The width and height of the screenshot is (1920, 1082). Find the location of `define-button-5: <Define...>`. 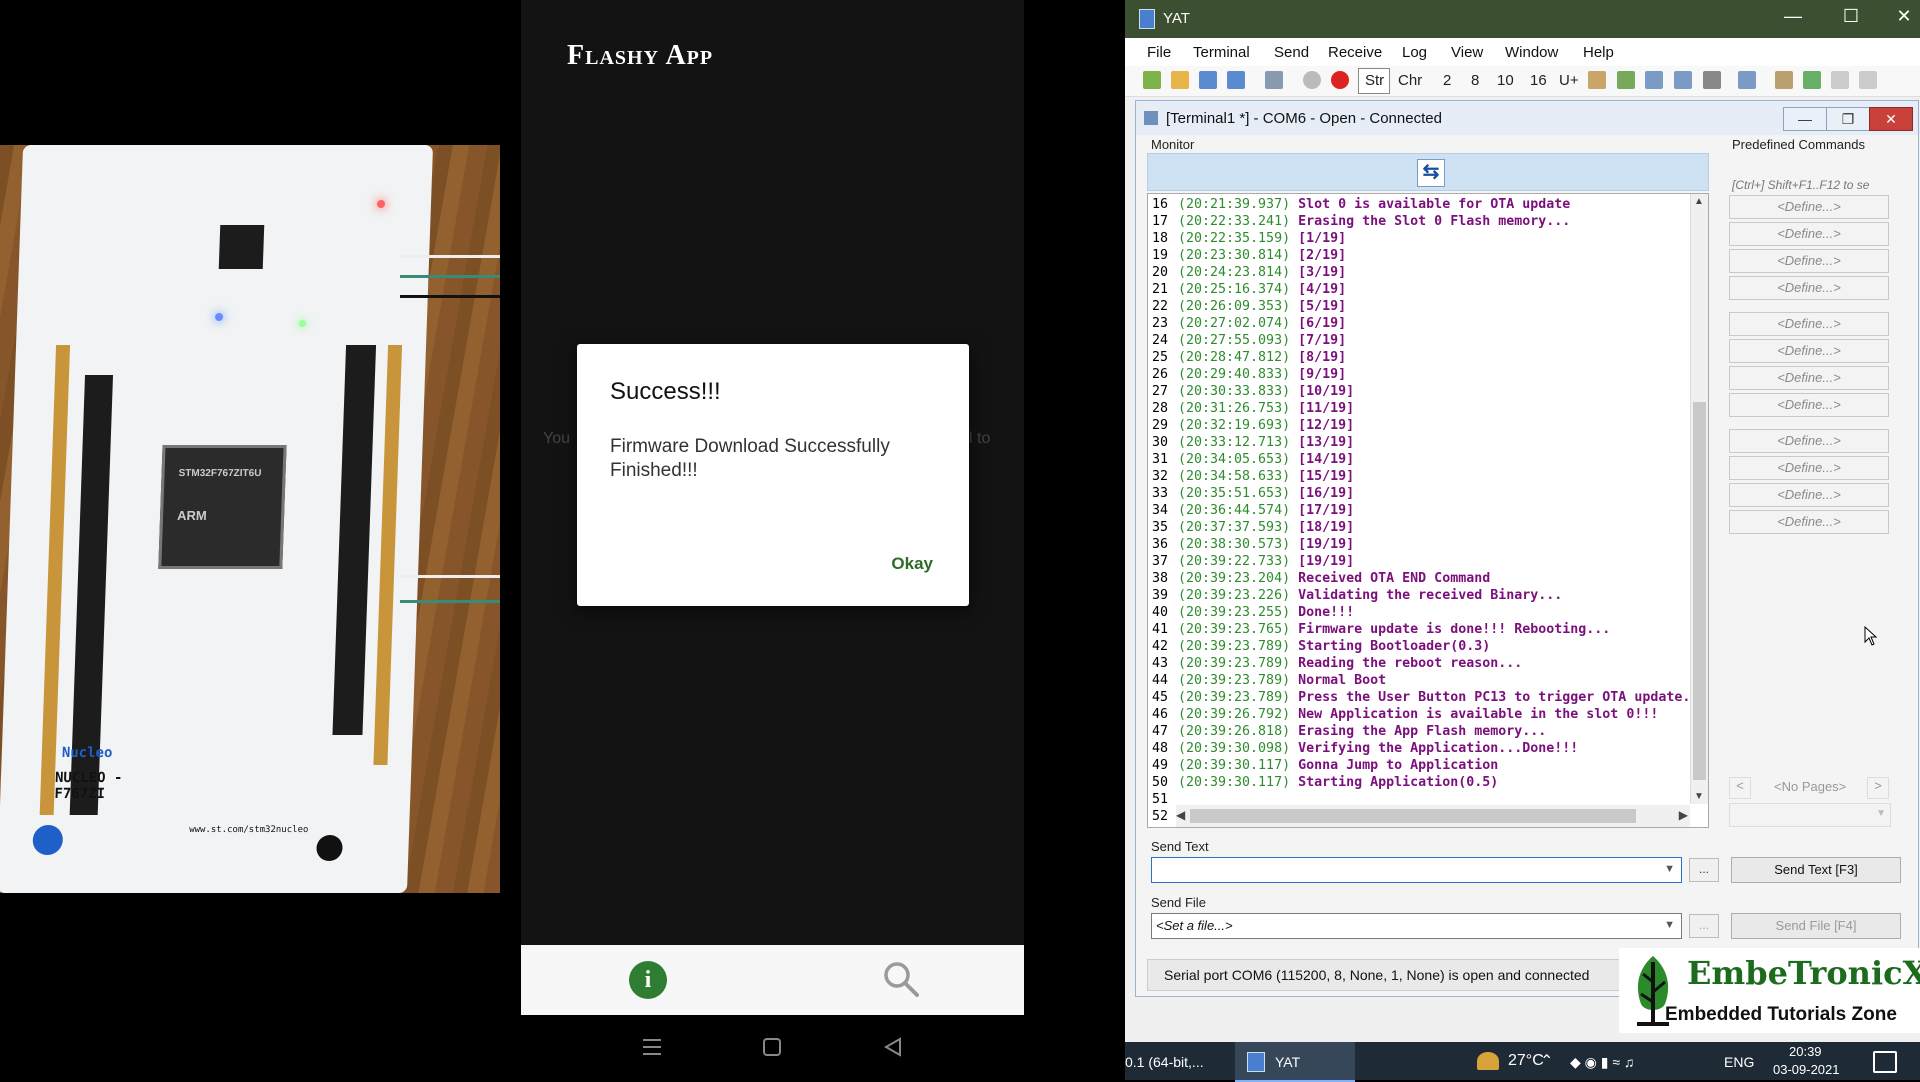

define-button-5: <Define...> is located at coordinates (1809, 324).